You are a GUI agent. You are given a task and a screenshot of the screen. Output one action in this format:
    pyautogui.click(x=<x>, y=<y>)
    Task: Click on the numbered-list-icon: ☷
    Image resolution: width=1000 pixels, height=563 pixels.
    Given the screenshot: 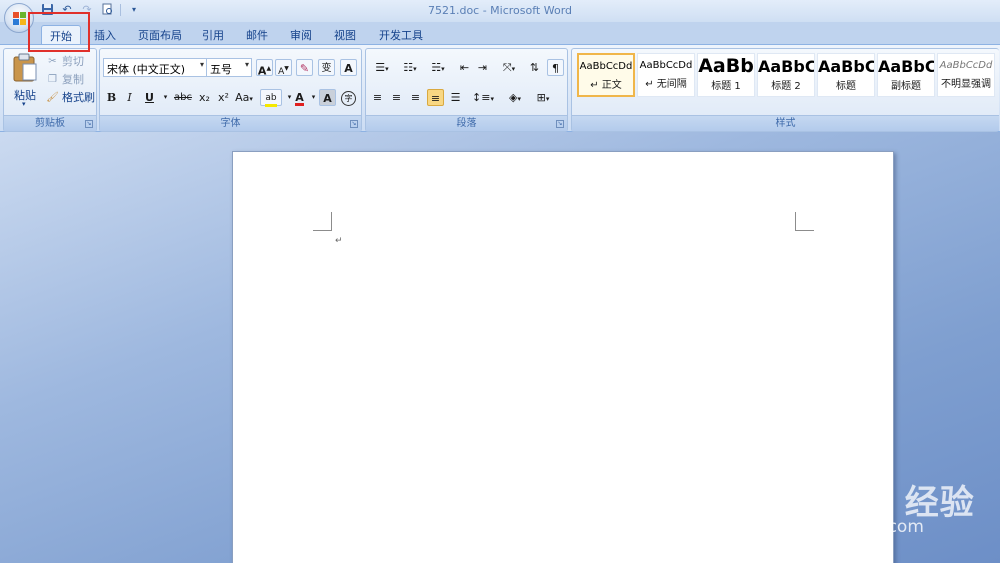 What is the action you would take?
    pyautogui.click(x=408, y=67)
    